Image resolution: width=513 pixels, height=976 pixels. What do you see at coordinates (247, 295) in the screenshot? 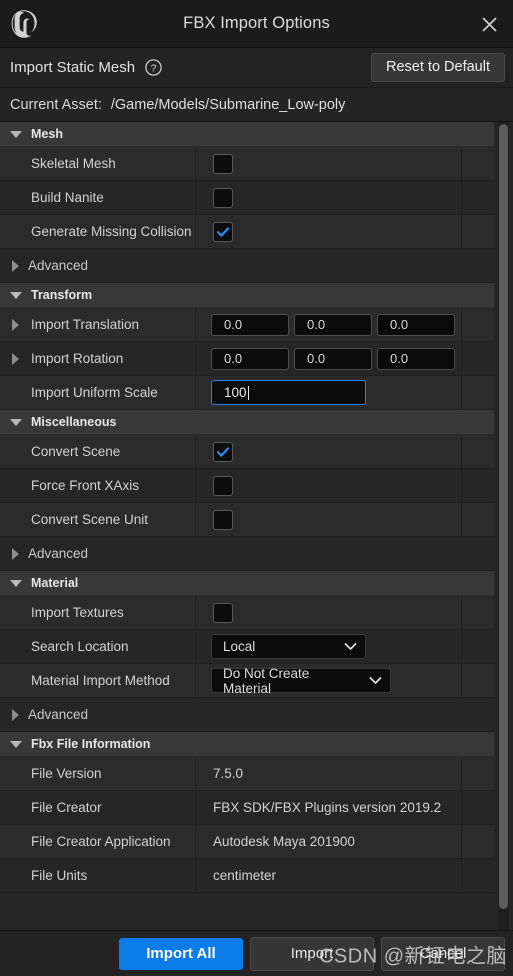
I see `section-header-transform: Transform` at bounding box center [247, 295].